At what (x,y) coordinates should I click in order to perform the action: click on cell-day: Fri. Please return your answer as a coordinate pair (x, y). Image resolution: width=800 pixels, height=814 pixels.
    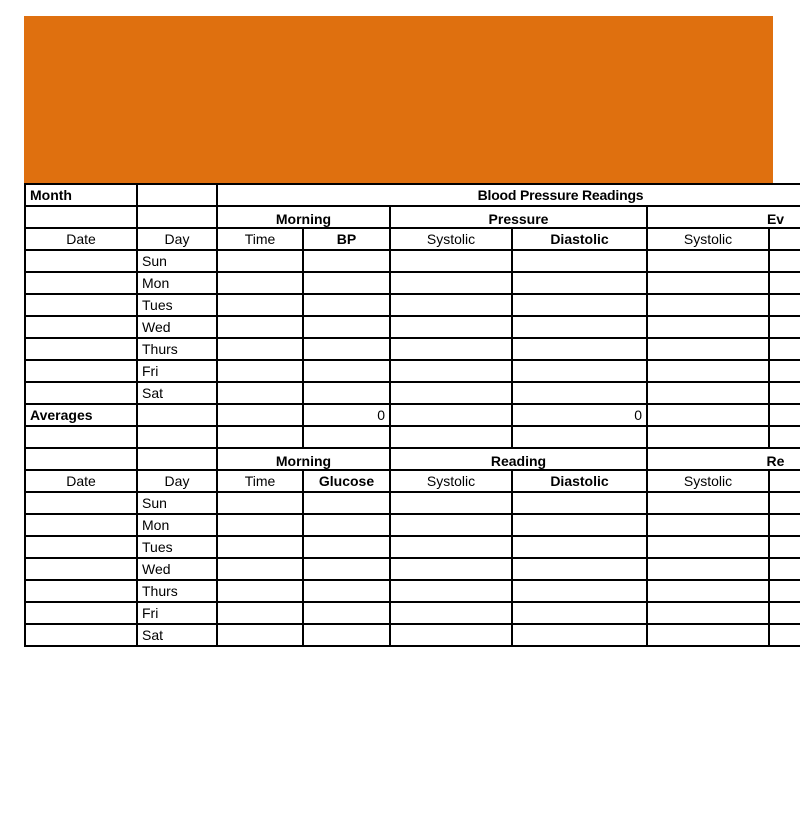
    Looking at the image, I should click on (177, 371).